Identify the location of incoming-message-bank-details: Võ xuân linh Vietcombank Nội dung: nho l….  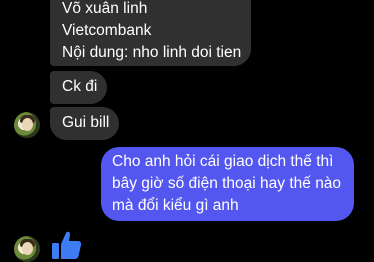
(150, 33).